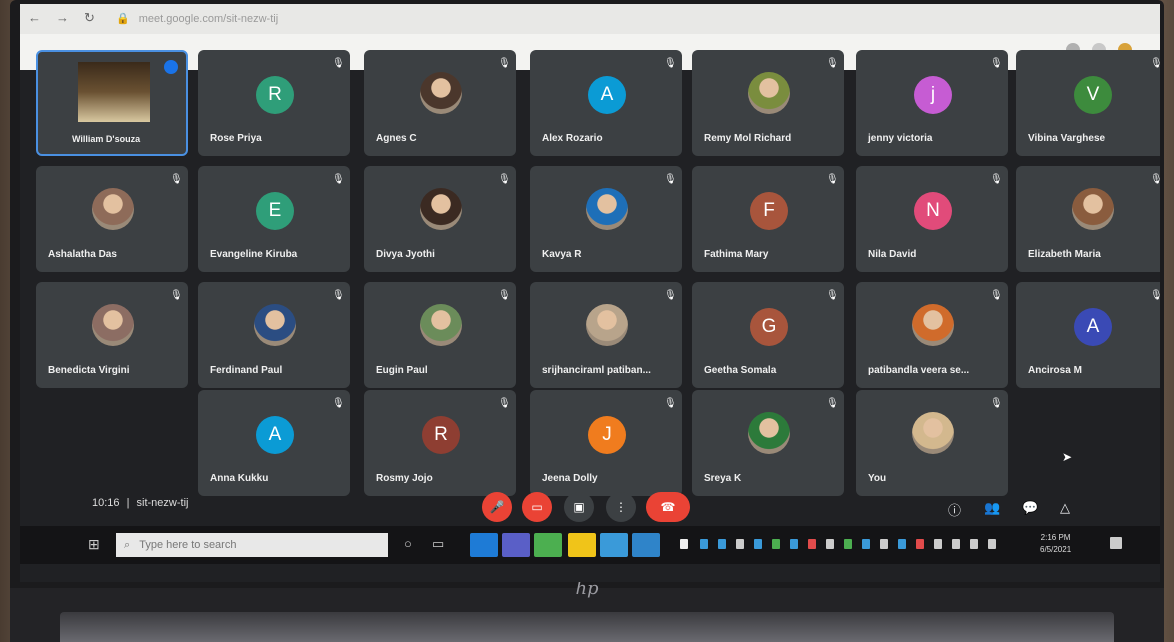  I want to click on participant-tile: 🎙 Kavya R, so click(606, 219).